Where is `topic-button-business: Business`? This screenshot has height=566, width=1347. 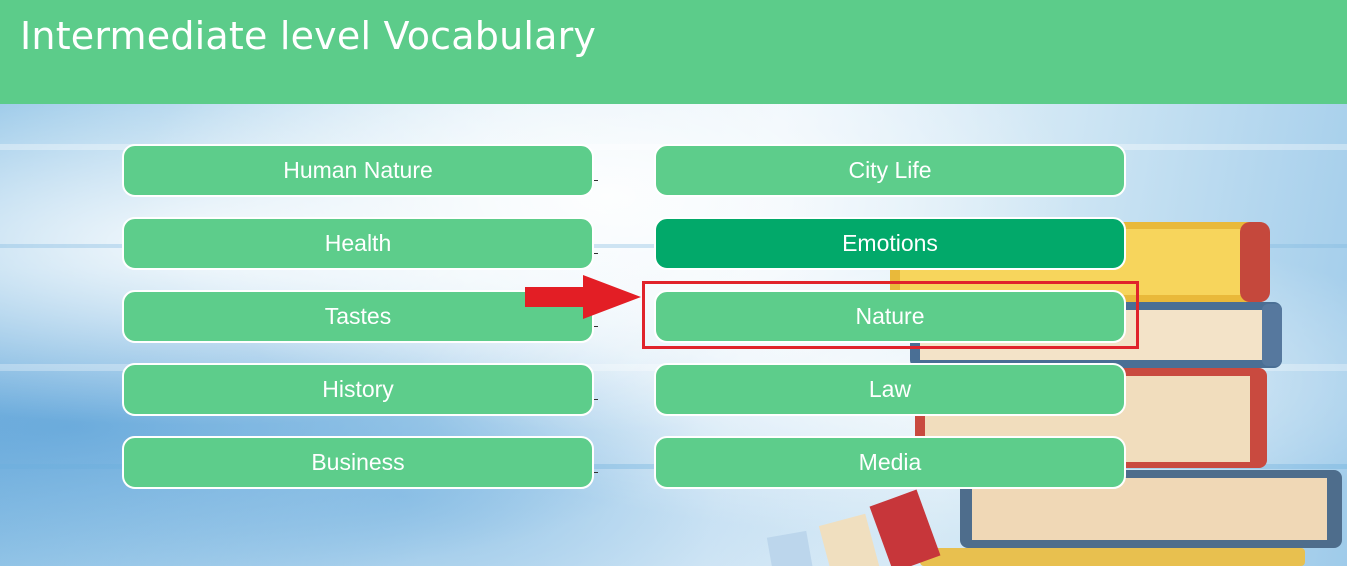 topic-button-business: Business is located at coordinates (358, 462).